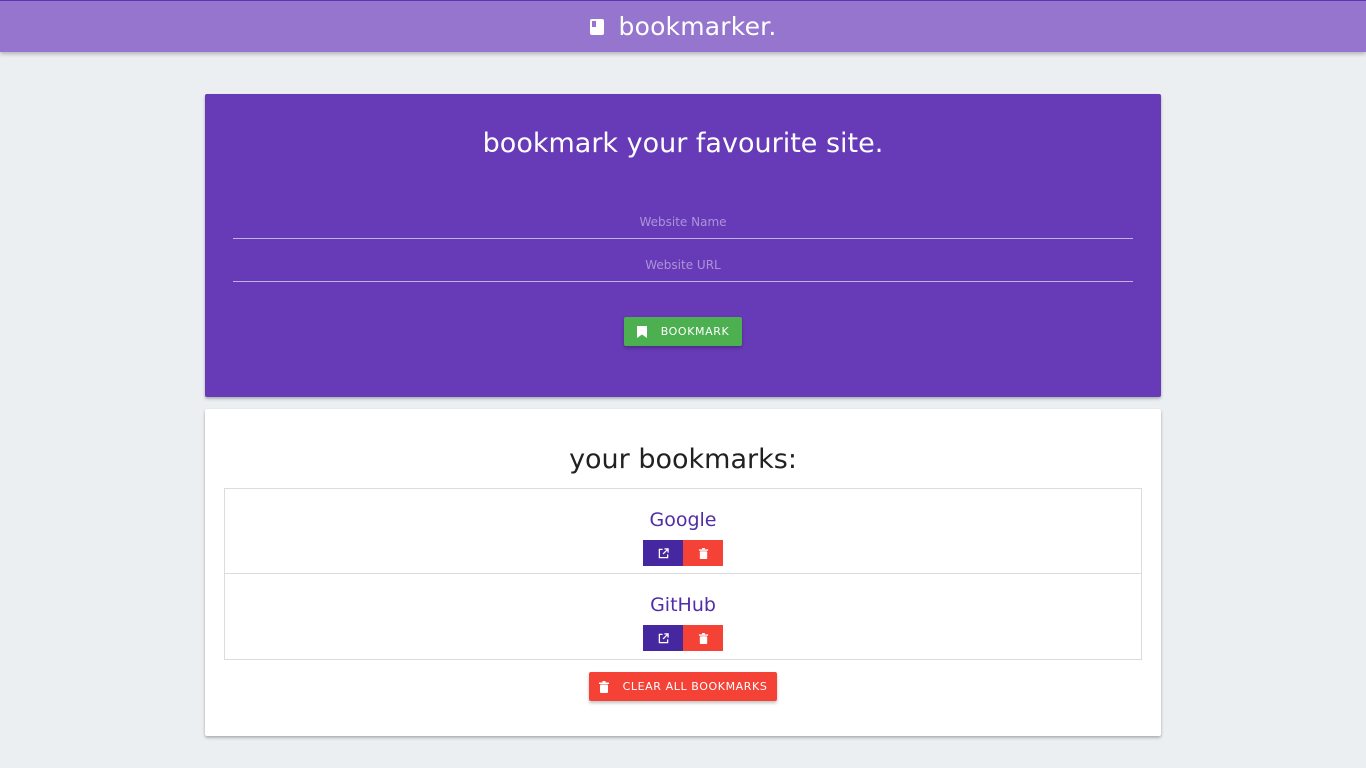 This screenshot has width=1366, height=768. Describe the element at coordinates (695, 686) in the screenshot. I see `clear-all-label: clear all bookmarks` at that location.